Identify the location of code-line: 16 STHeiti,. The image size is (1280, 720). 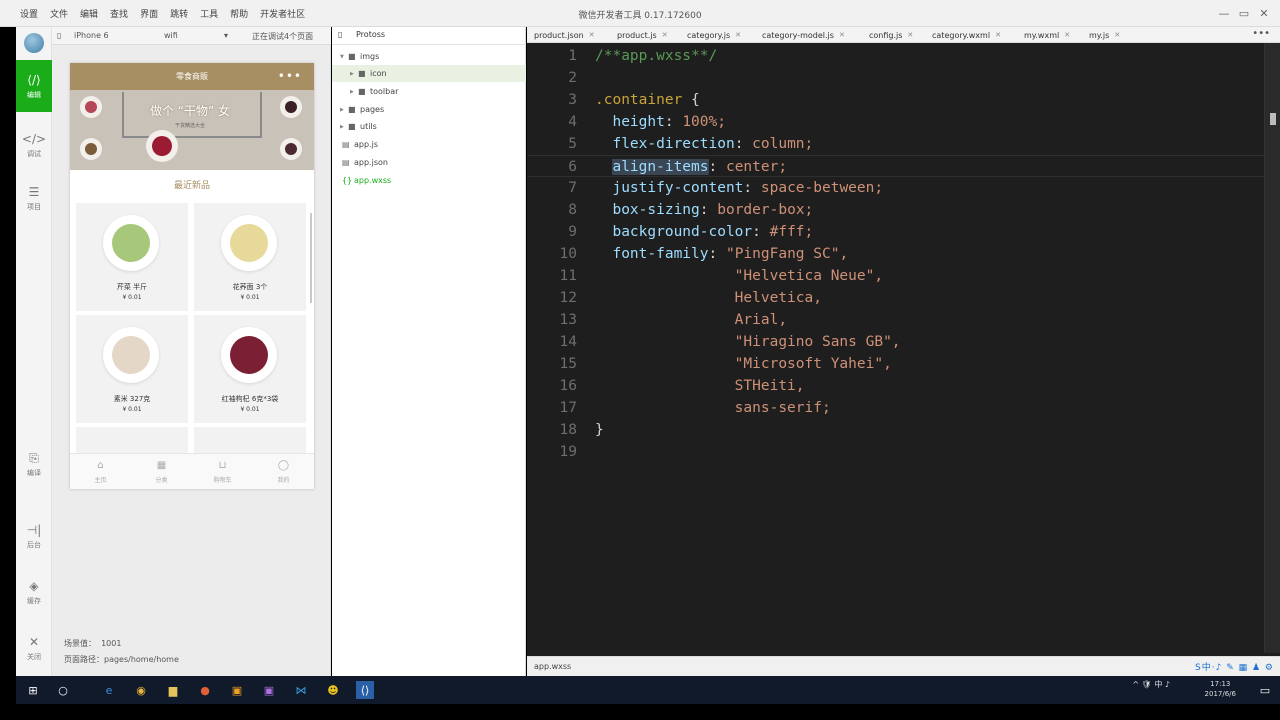
(895, 386).